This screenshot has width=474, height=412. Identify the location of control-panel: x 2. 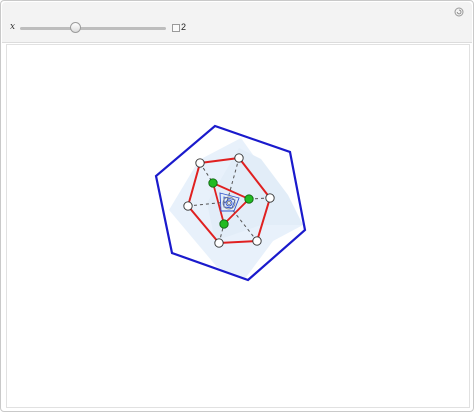
(237, 22).